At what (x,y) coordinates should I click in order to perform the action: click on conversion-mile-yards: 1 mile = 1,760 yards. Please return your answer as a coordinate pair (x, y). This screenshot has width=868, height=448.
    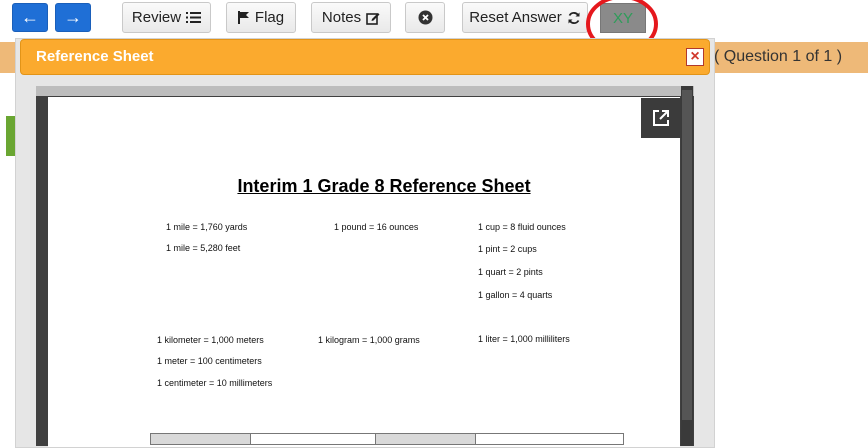
    Looking at the image, I should click on (207, 227).